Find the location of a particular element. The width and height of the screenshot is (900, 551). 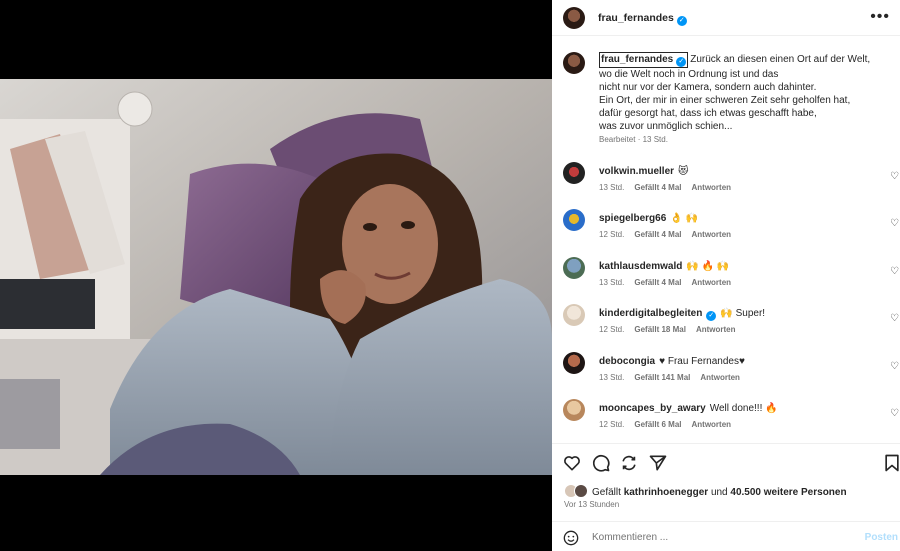

comment-like-count: Gefällt 6 Mal is located at coordinates (657, 424).